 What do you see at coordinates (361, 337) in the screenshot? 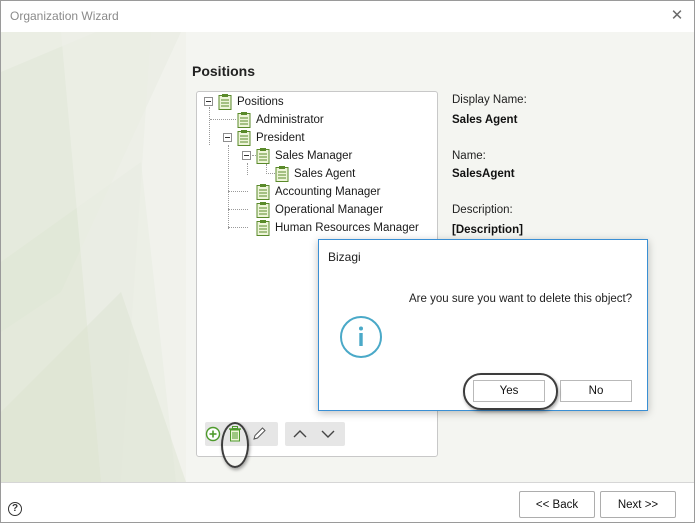
I see `info-icon` at bounding box center [361, 337].